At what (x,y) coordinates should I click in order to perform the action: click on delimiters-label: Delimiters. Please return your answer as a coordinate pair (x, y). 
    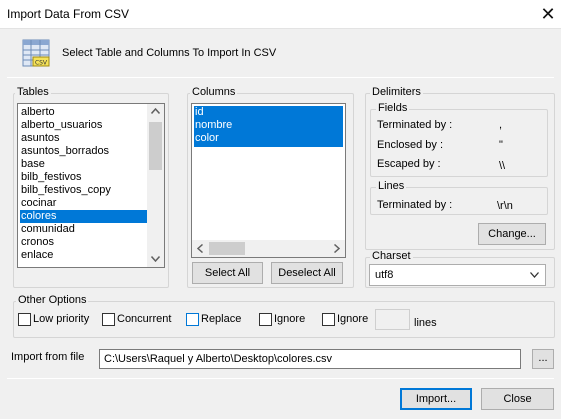
    Looking at the image, I should click on (396, 92).